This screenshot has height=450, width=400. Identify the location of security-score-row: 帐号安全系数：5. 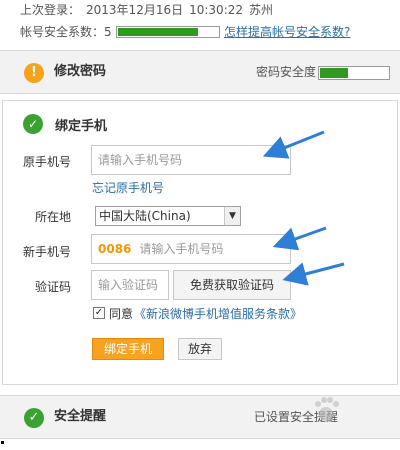
(66, 32).